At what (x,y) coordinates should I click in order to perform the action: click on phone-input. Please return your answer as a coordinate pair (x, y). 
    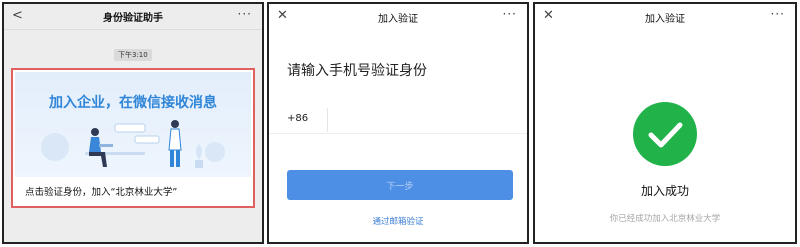
    Looking at the image, I should click on (425, 119).